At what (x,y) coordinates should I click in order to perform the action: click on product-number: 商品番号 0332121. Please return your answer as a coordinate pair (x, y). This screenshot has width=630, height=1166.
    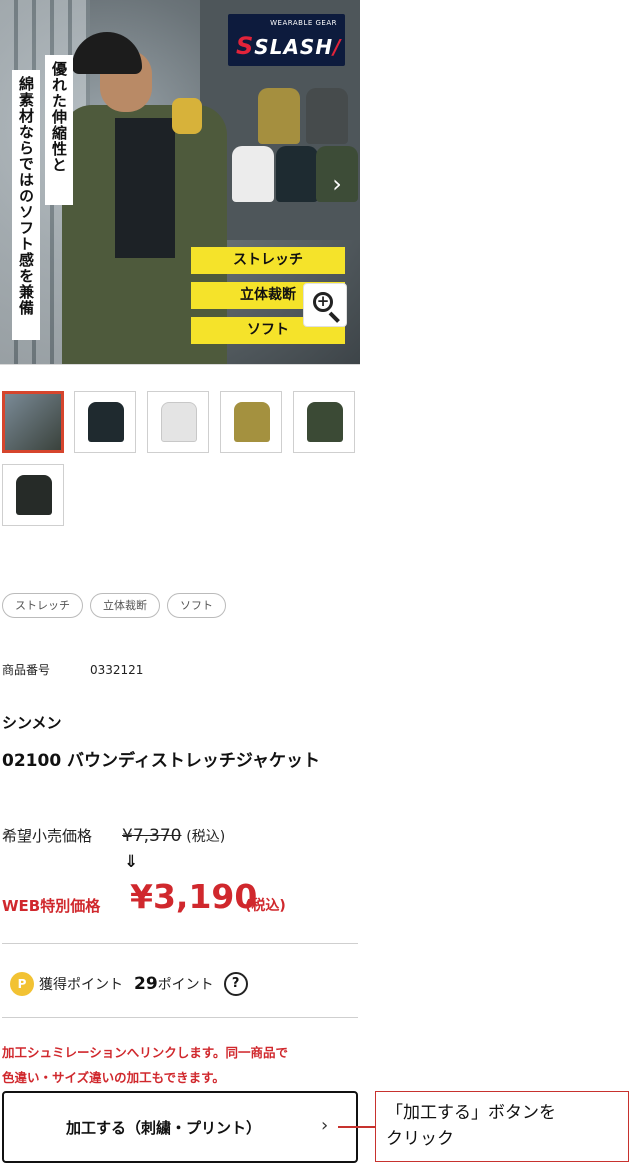
    Looking at the image, I should click on (72, 669).